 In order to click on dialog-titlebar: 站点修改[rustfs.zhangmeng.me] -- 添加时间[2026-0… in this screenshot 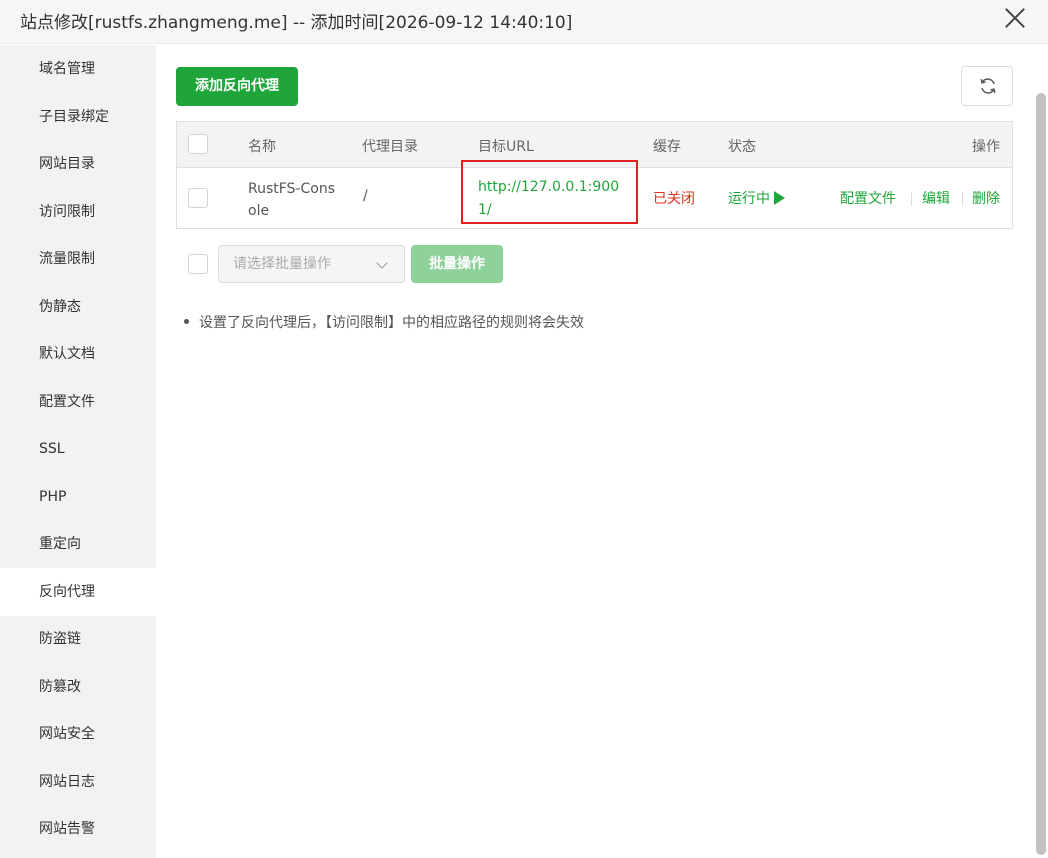, I will do `click(524, 22)`.